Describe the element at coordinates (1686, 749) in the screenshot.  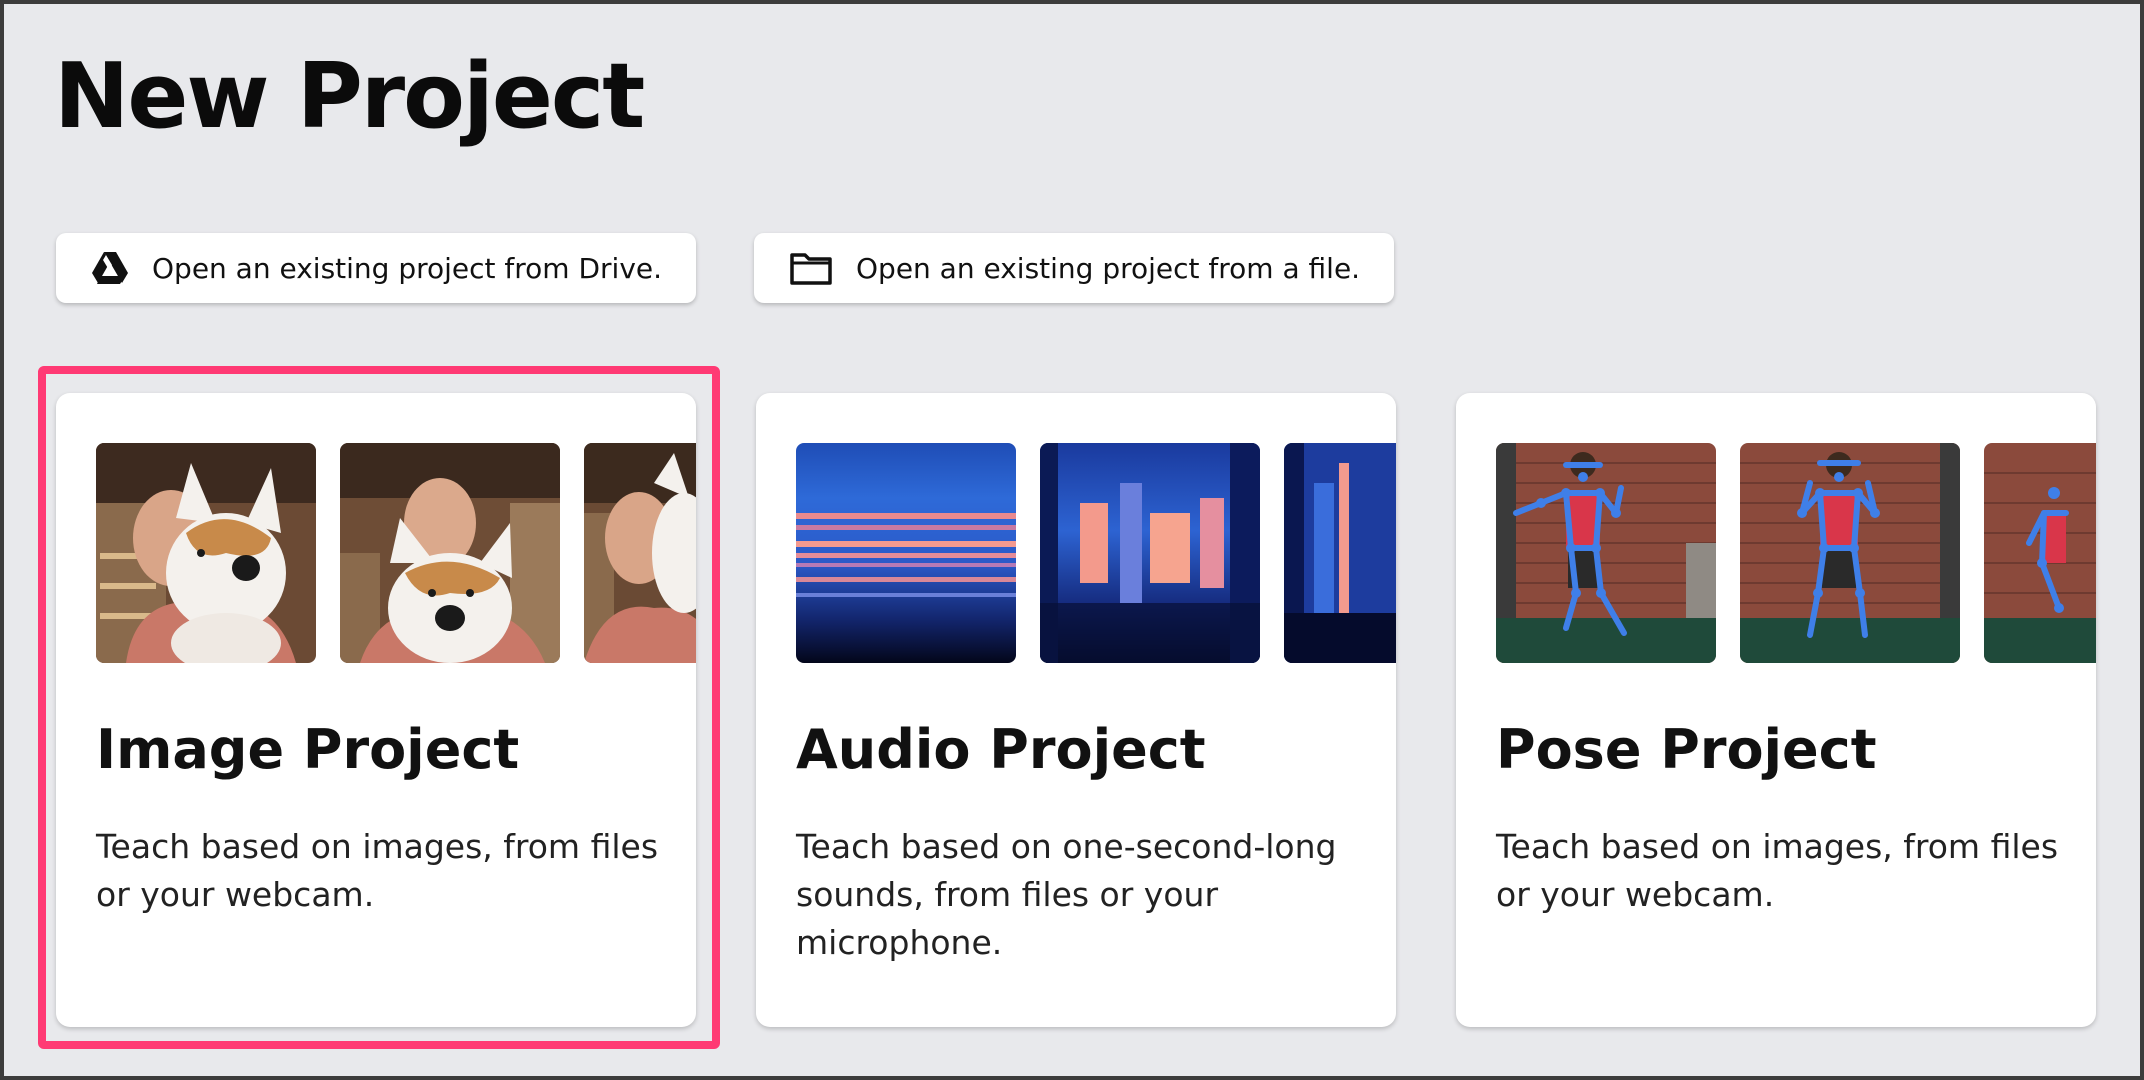
I see `card-title: Pose Project` at that location.